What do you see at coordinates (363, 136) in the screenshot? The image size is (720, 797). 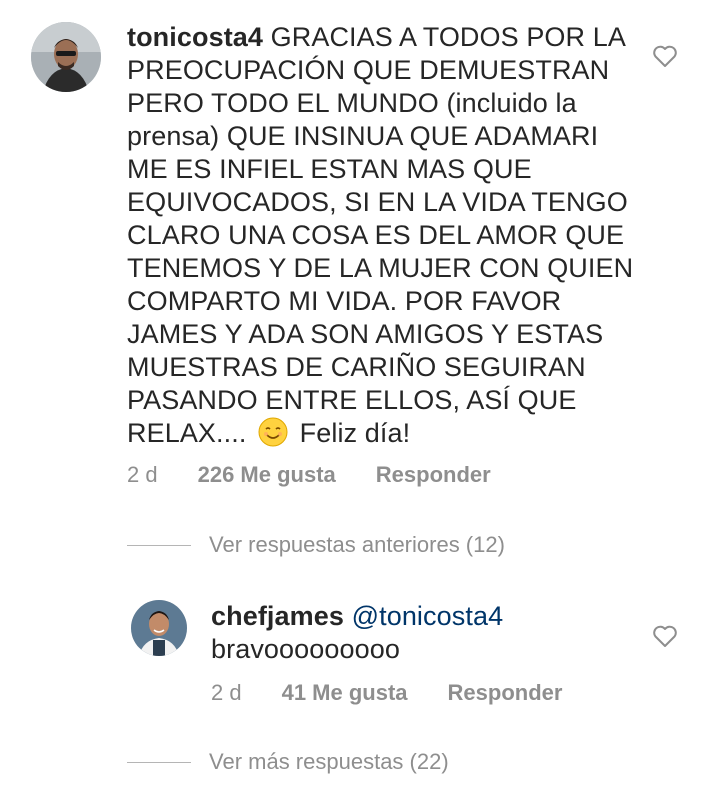 I see `comment-line: prensa) QUE INSINUA QUE ADAMARI` at bounding box center [363, 136].